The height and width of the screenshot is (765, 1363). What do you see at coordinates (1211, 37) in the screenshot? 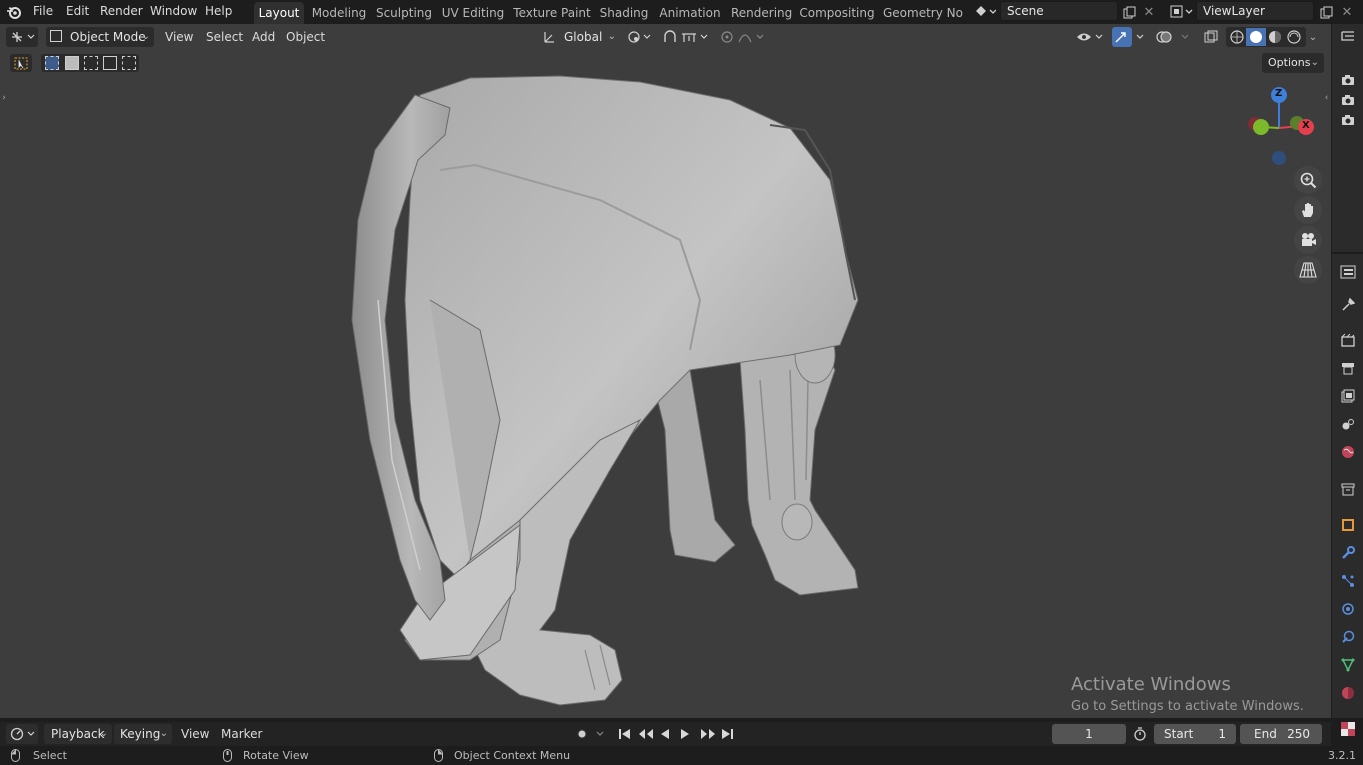
I see `xray-icon` at bounding box center [1211, 37].